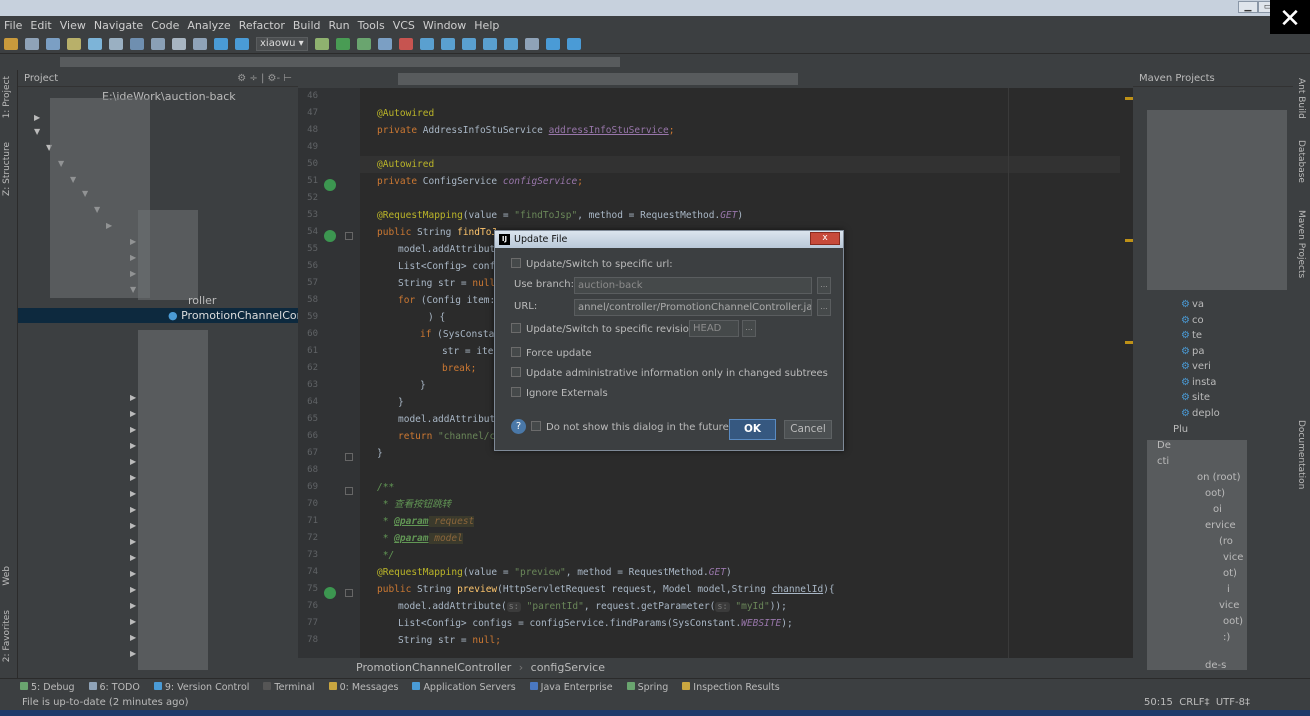  Describe the element at coordinates (1191, 335) in the screenshot. I see `maven-tree-item: ⚙ te` at that location.